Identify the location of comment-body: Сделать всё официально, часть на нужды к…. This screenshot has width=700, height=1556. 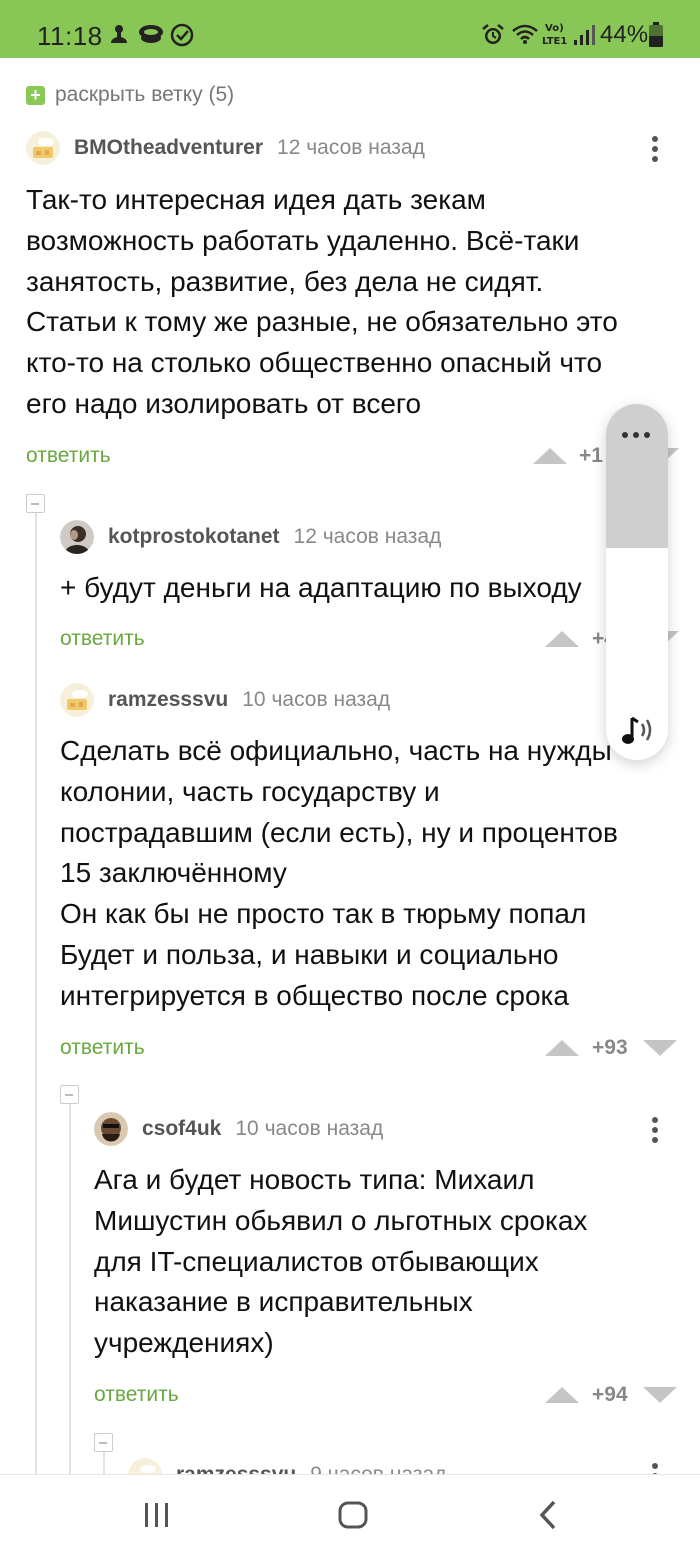
(339, 873).